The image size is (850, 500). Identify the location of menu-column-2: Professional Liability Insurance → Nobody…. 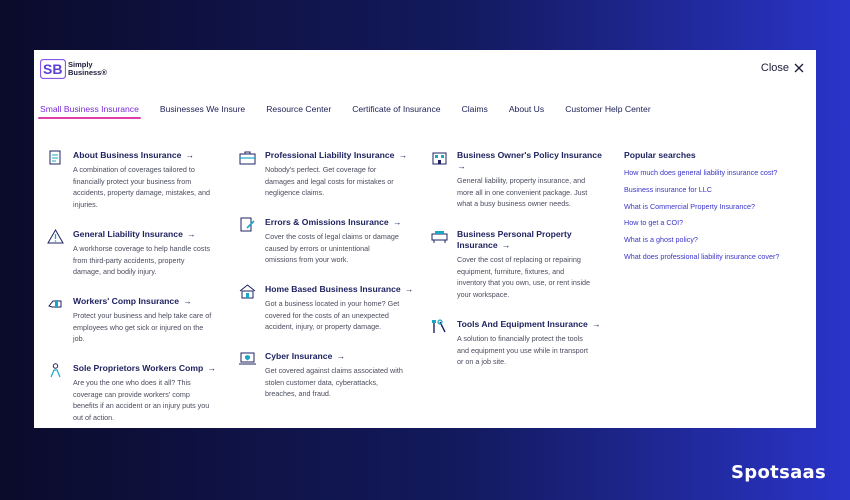
(334, 275).